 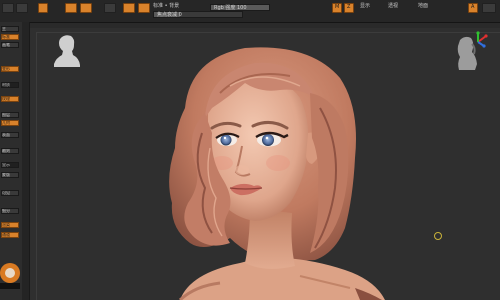 I want to click on gizmo-axis-z-tip, so click(x=484, y=46).